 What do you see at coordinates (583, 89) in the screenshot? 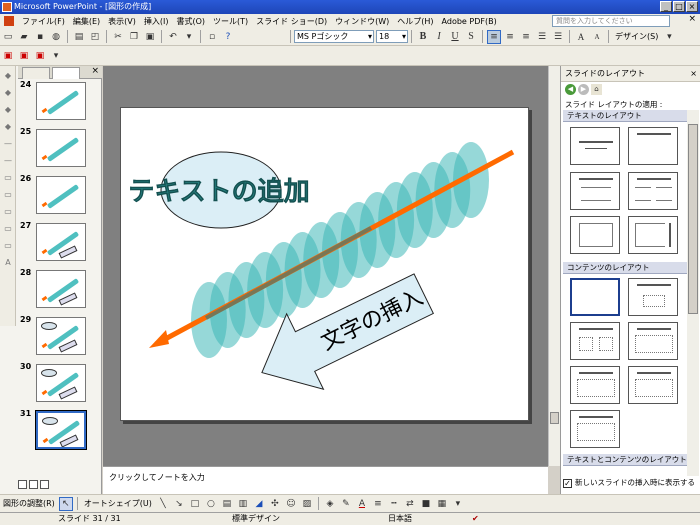
I see `forward-icon: ▶` at bounding box center [583, 89].